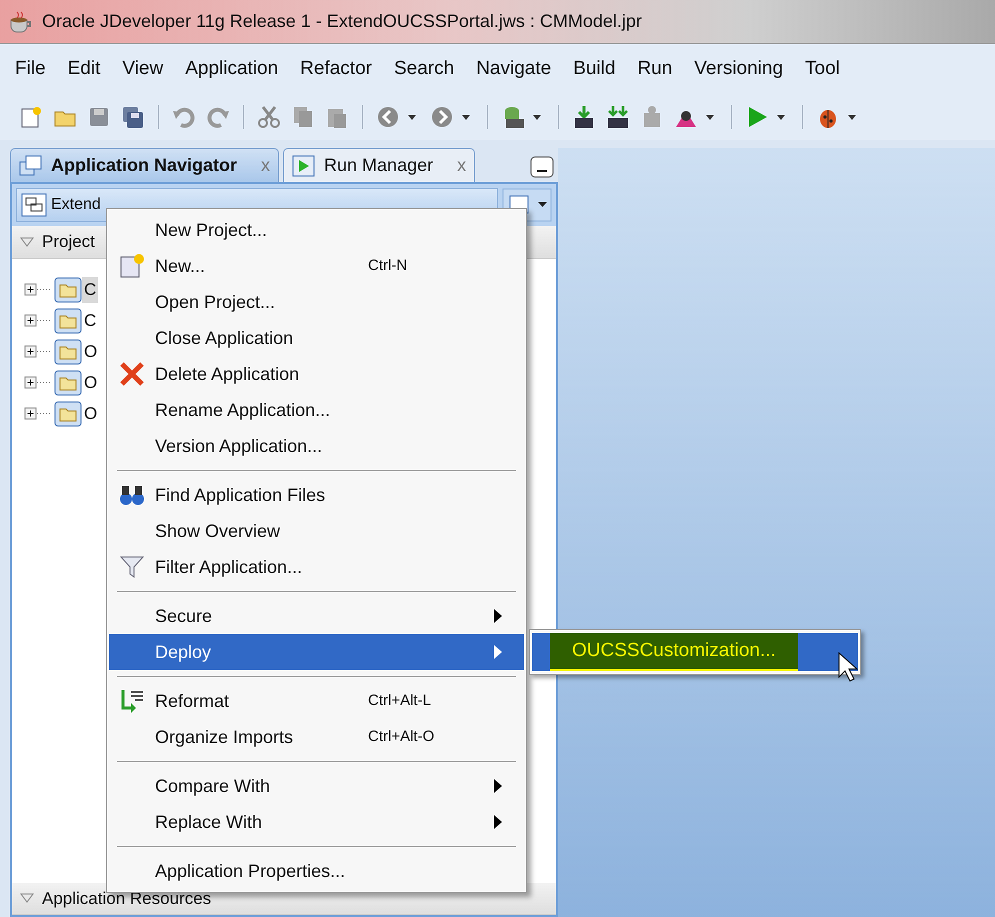  What do you see at coordinates (513, 69) in the screenshot?
I see `menu-item: Navigate` at bounding box center [513, 69].